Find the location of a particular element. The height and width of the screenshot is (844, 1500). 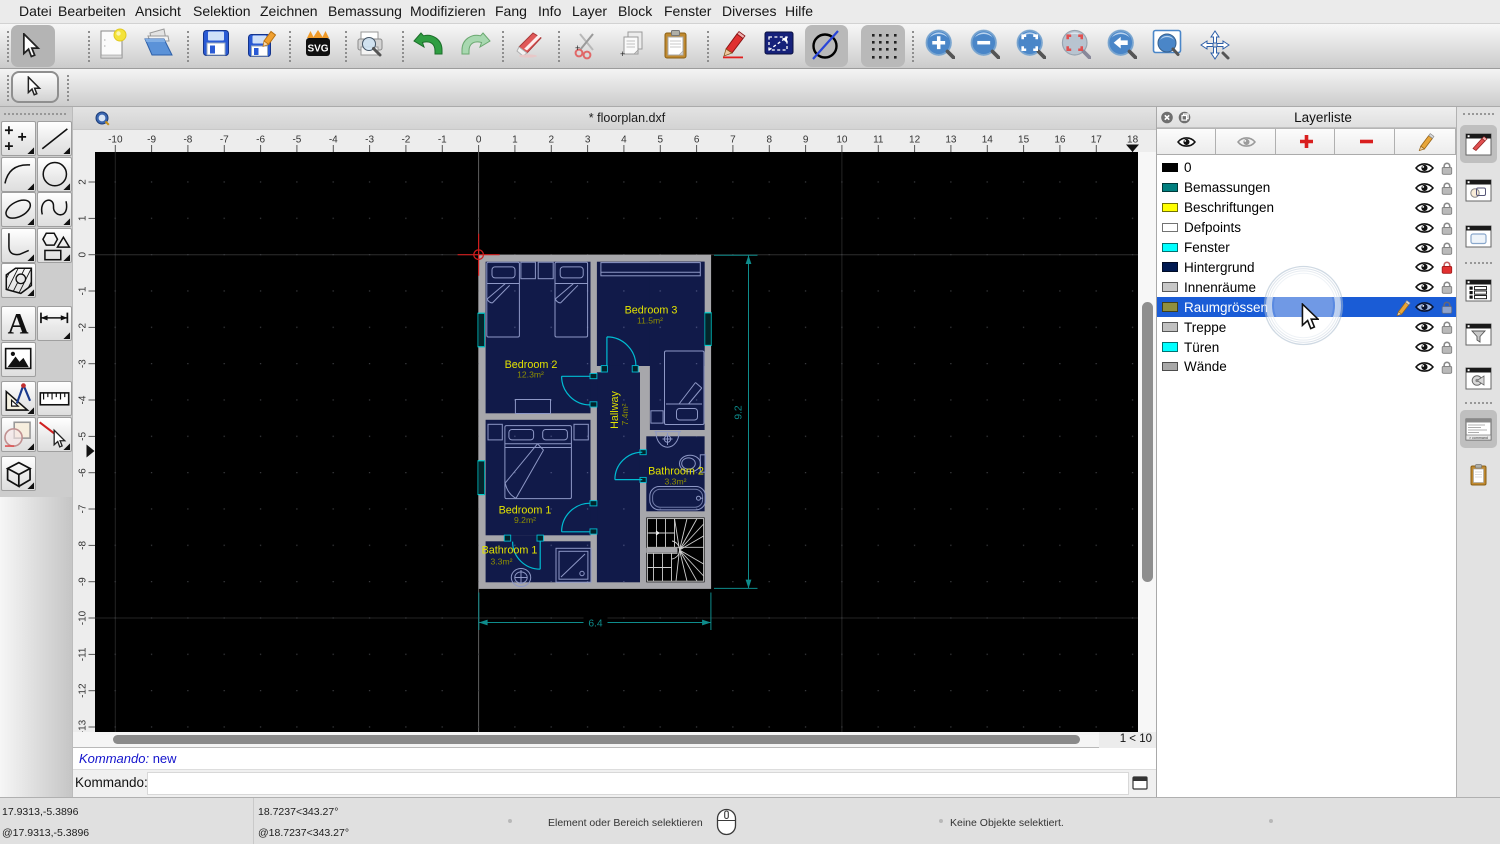

svg-text: 9 is located at coordinates (806, 140).